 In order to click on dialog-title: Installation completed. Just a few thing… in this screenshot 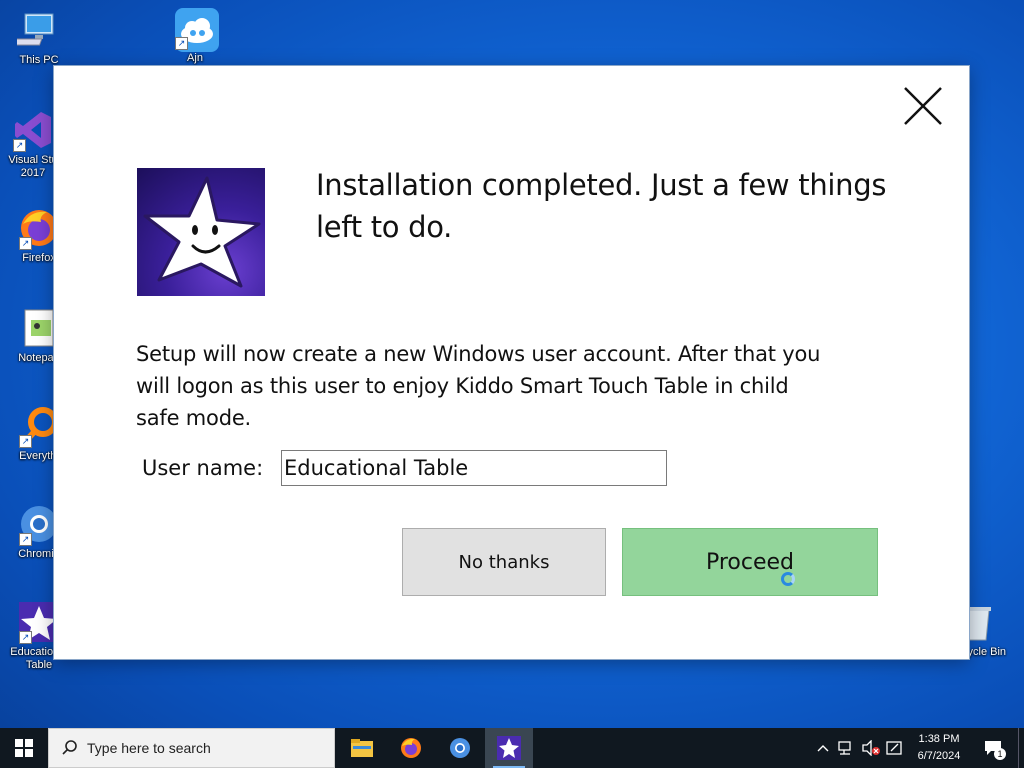, I will do `click(601, 206)`.